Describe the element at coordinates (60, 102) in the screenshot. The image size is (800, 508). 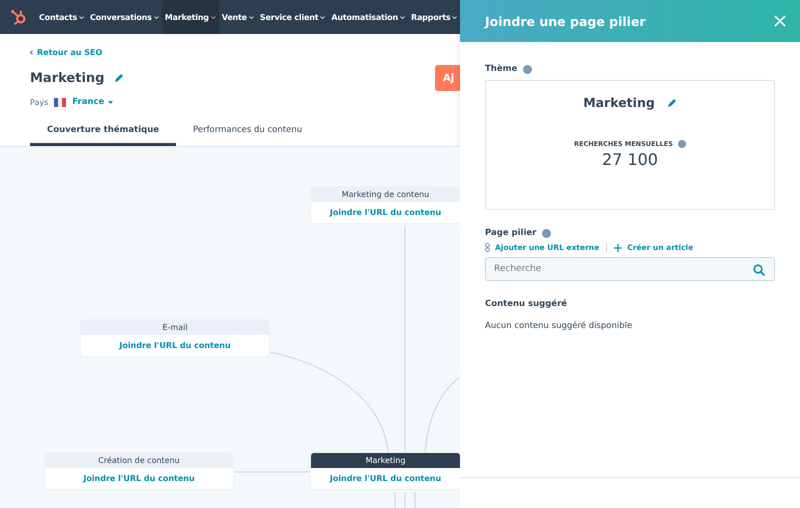
I see `flag-icon` at that location.